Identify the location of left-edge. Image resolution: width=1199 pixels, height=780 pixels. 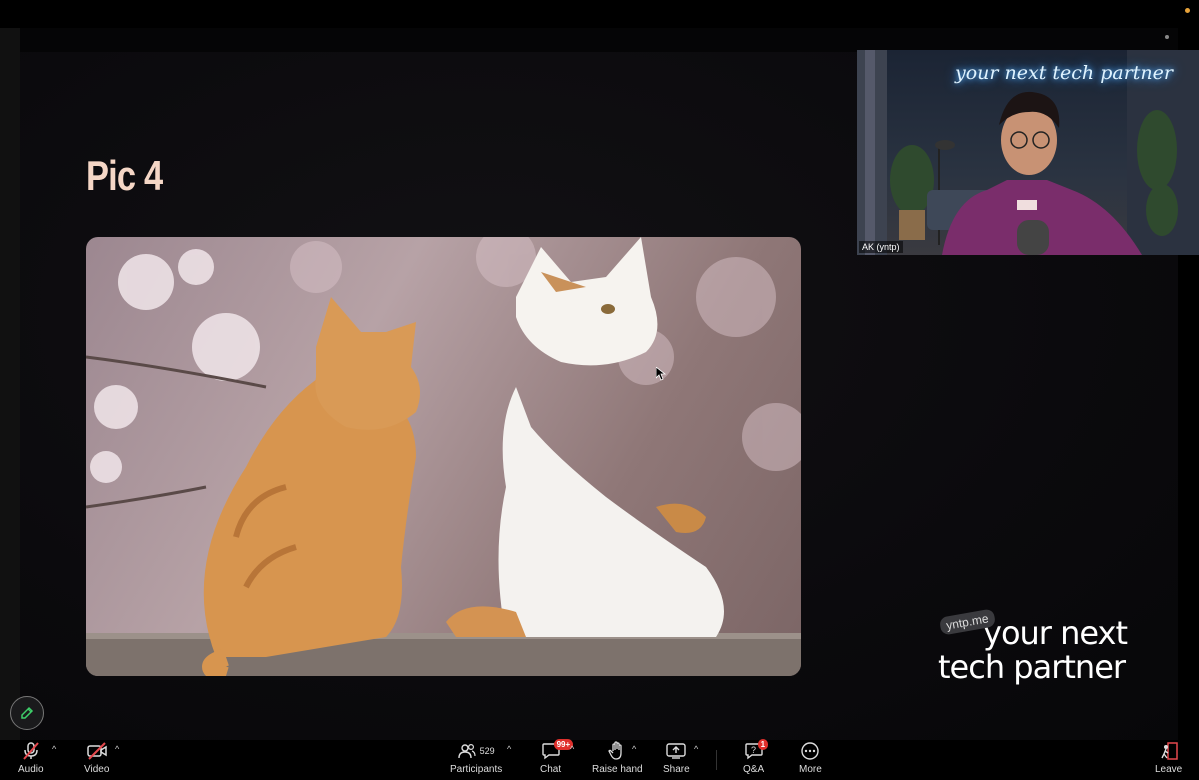
(10, 384).